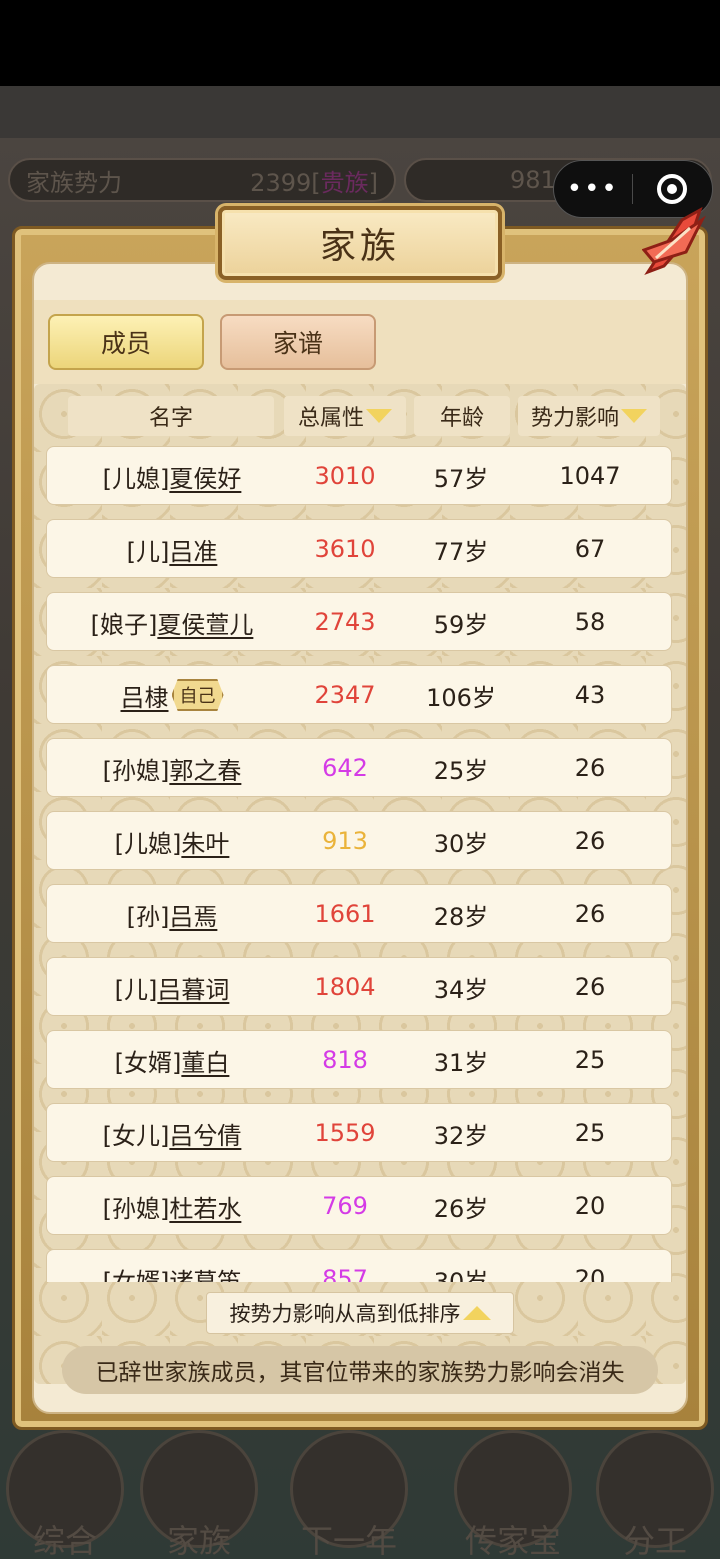 Image resolution: width=720 pixels, height=1559 pixels. Describe the element at coordinates (673, 189) in the screenshot. I see `close-mini-program-button` at that location.